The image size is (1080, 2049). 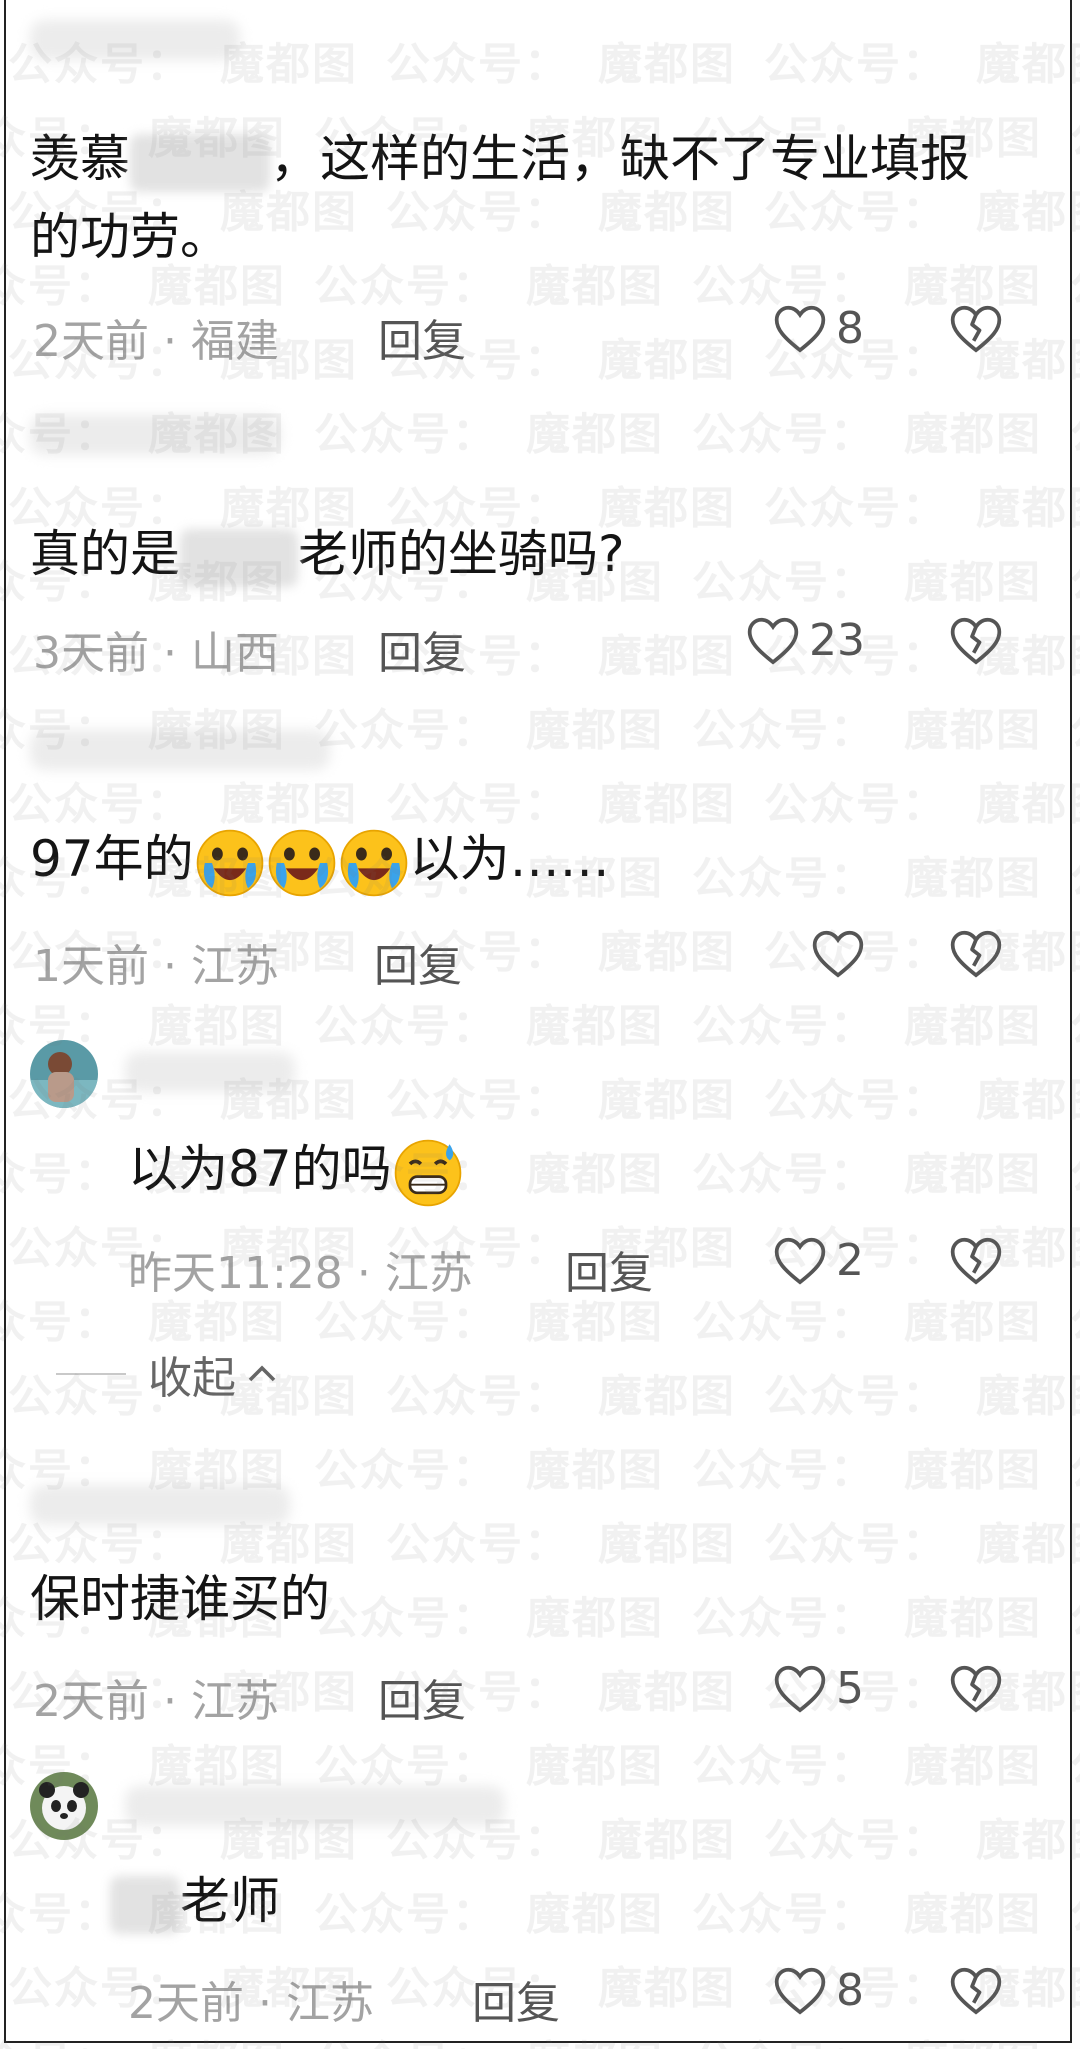 What do you see at coordinates (235, 1273) in the screenshot?
I see `comment-time: 昨天11:28` at bounding box center [235, 1273].